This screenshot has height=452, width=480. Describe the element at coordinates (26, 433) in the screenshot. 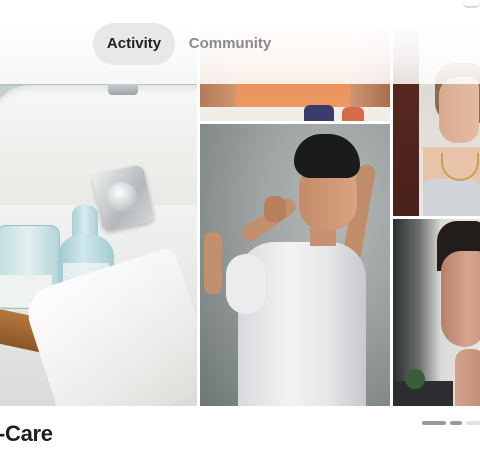

I see `section-title: -Care` at that location.